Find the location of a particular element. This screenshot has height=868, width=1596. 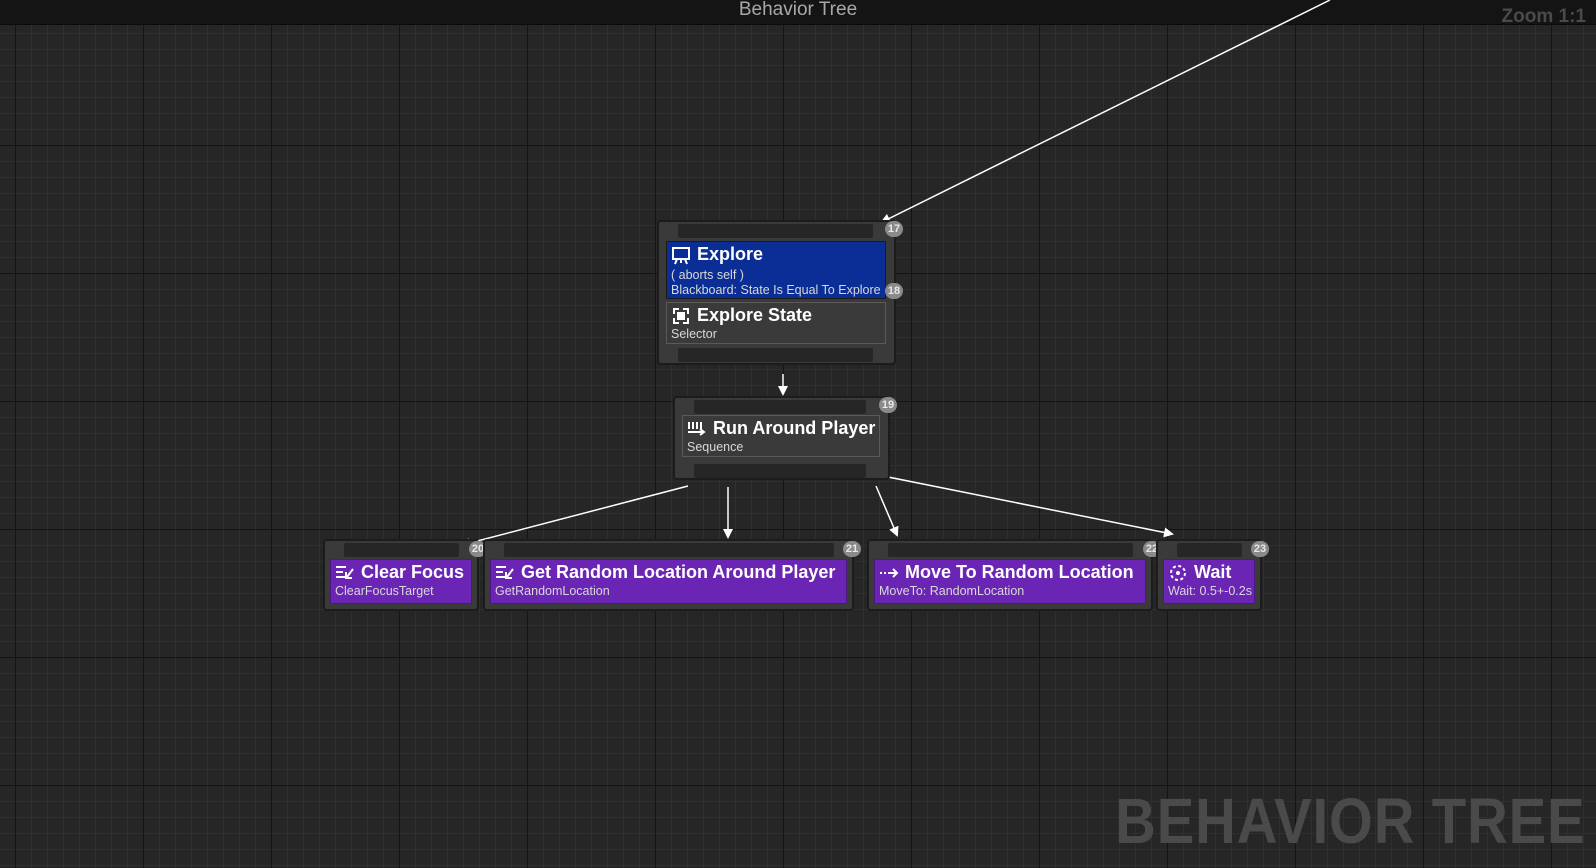

blackboard-icon is located at coordinates (681, 255).